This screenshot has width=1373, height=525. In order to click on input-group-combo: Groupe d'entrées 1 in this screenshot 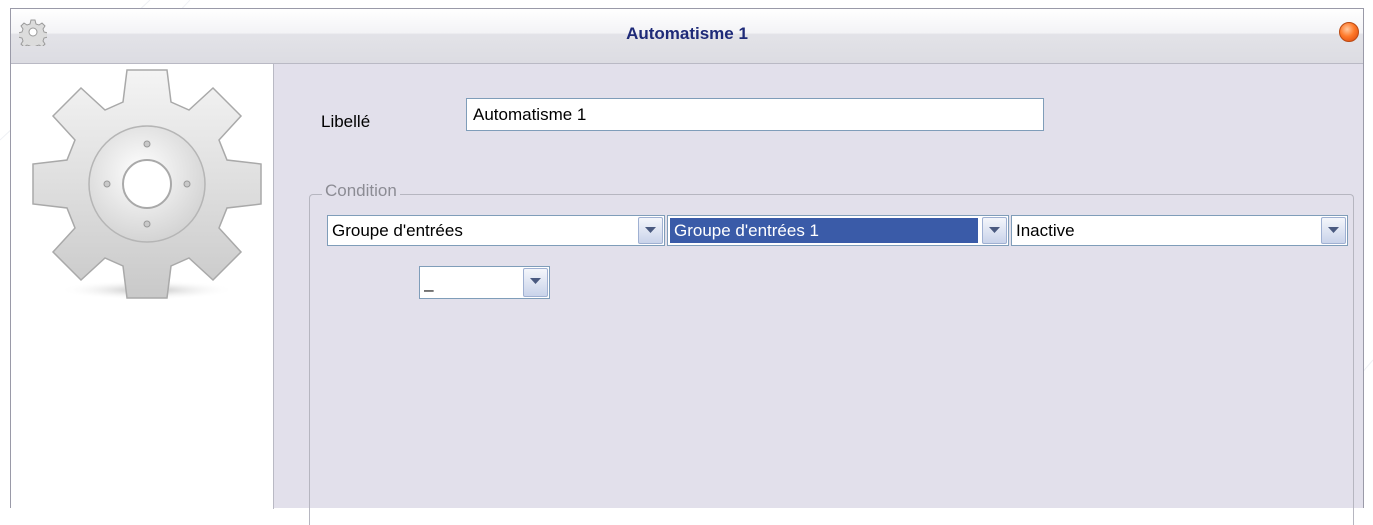, I will do `click(838, 230)`.